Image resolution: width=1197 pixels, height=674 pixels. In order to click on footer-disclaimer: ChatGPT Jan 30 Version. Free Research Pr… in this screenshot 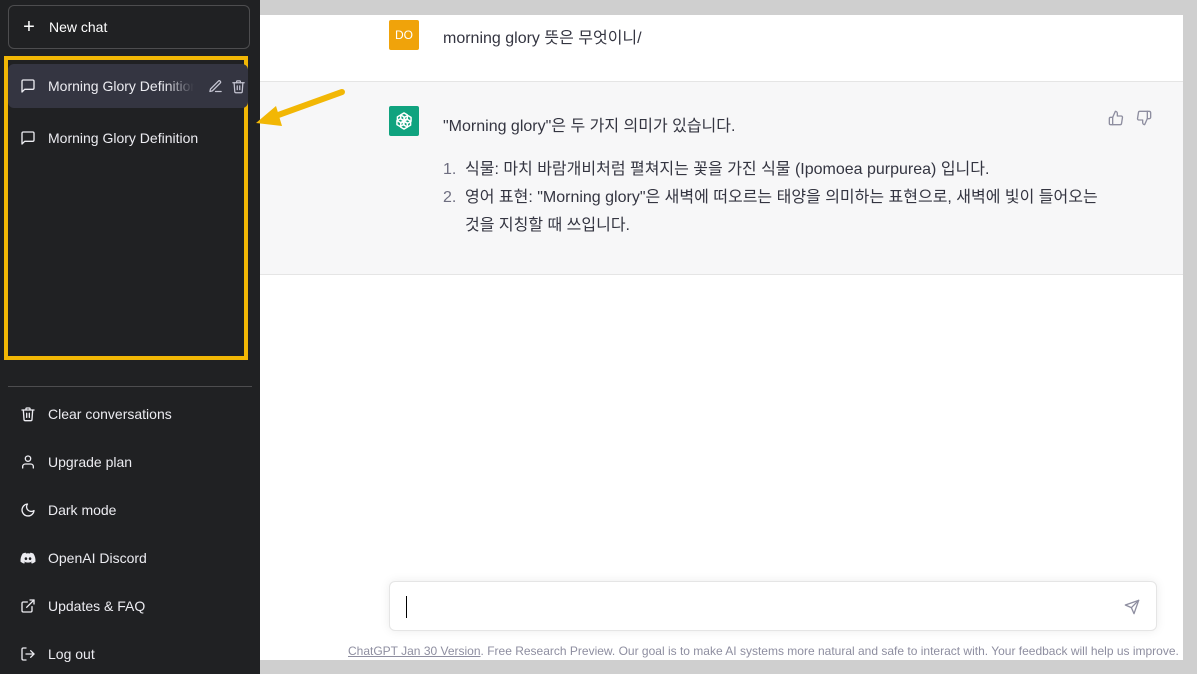, I will do `click(772, 651)`.